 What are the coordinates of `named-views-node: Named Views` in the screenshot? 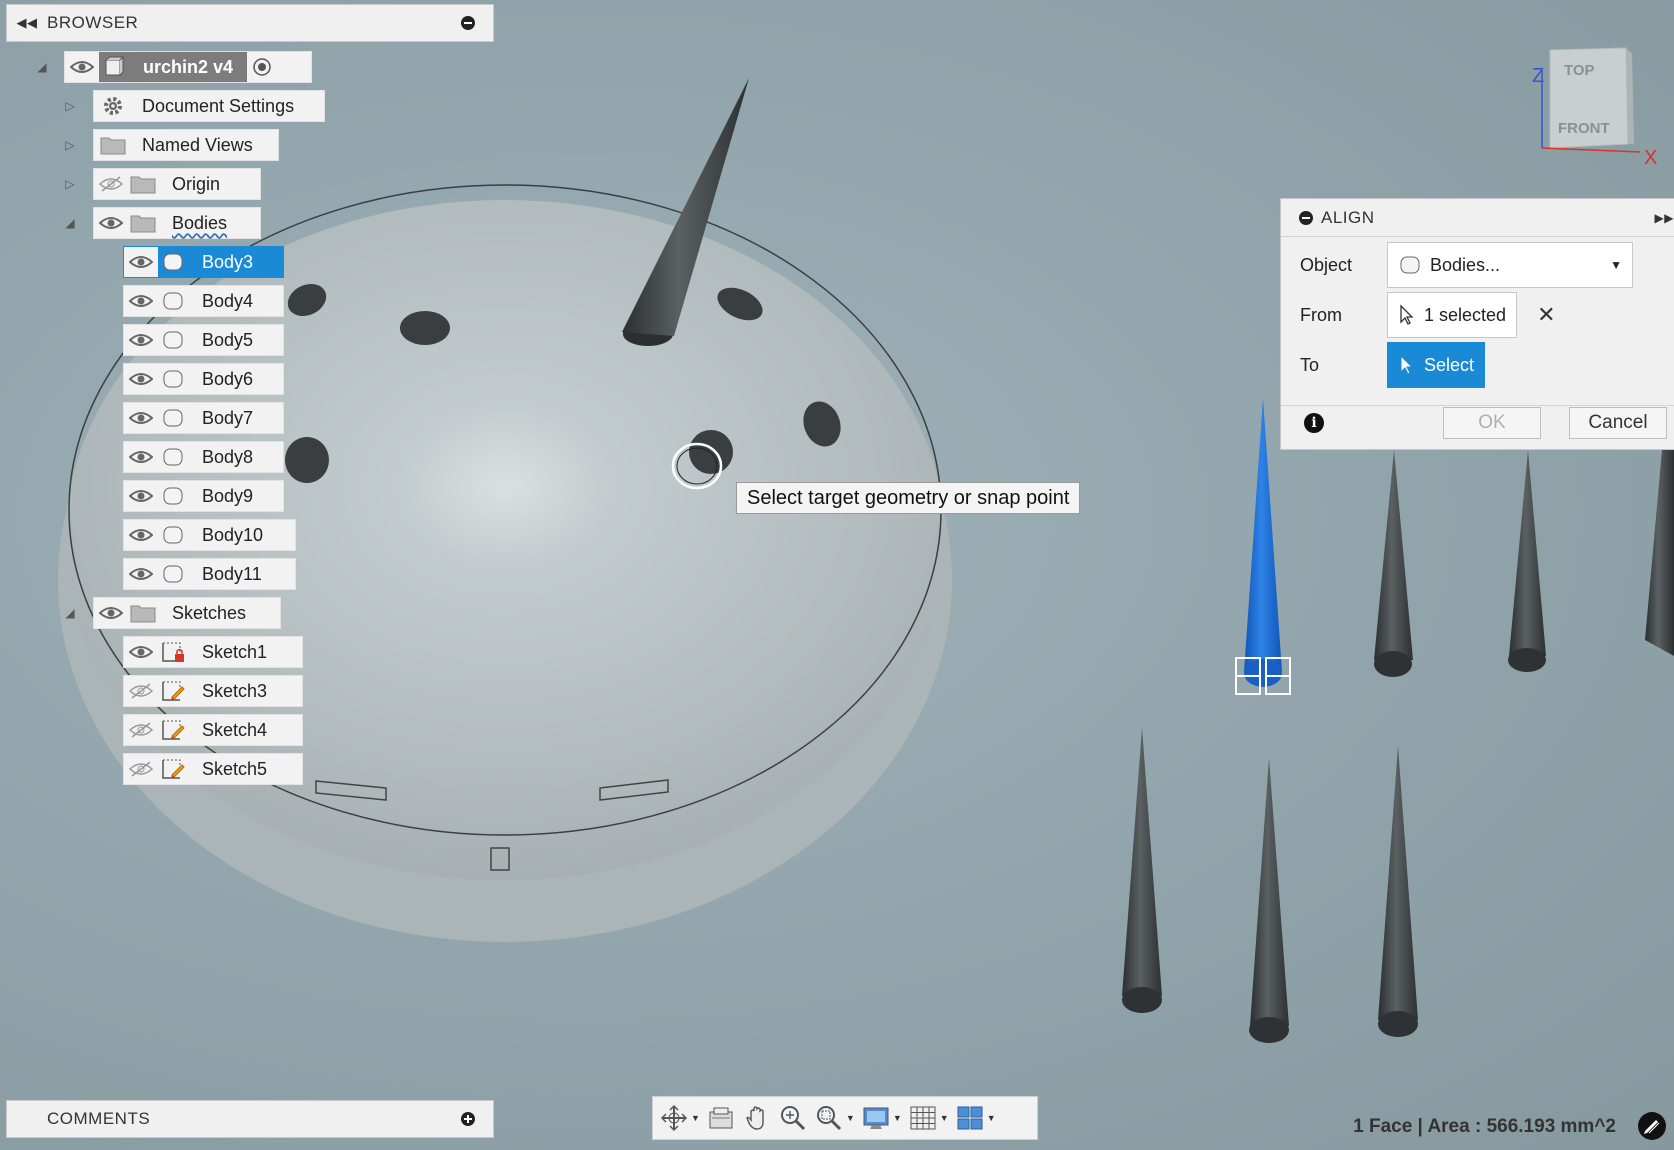 It's located at (186, 145).